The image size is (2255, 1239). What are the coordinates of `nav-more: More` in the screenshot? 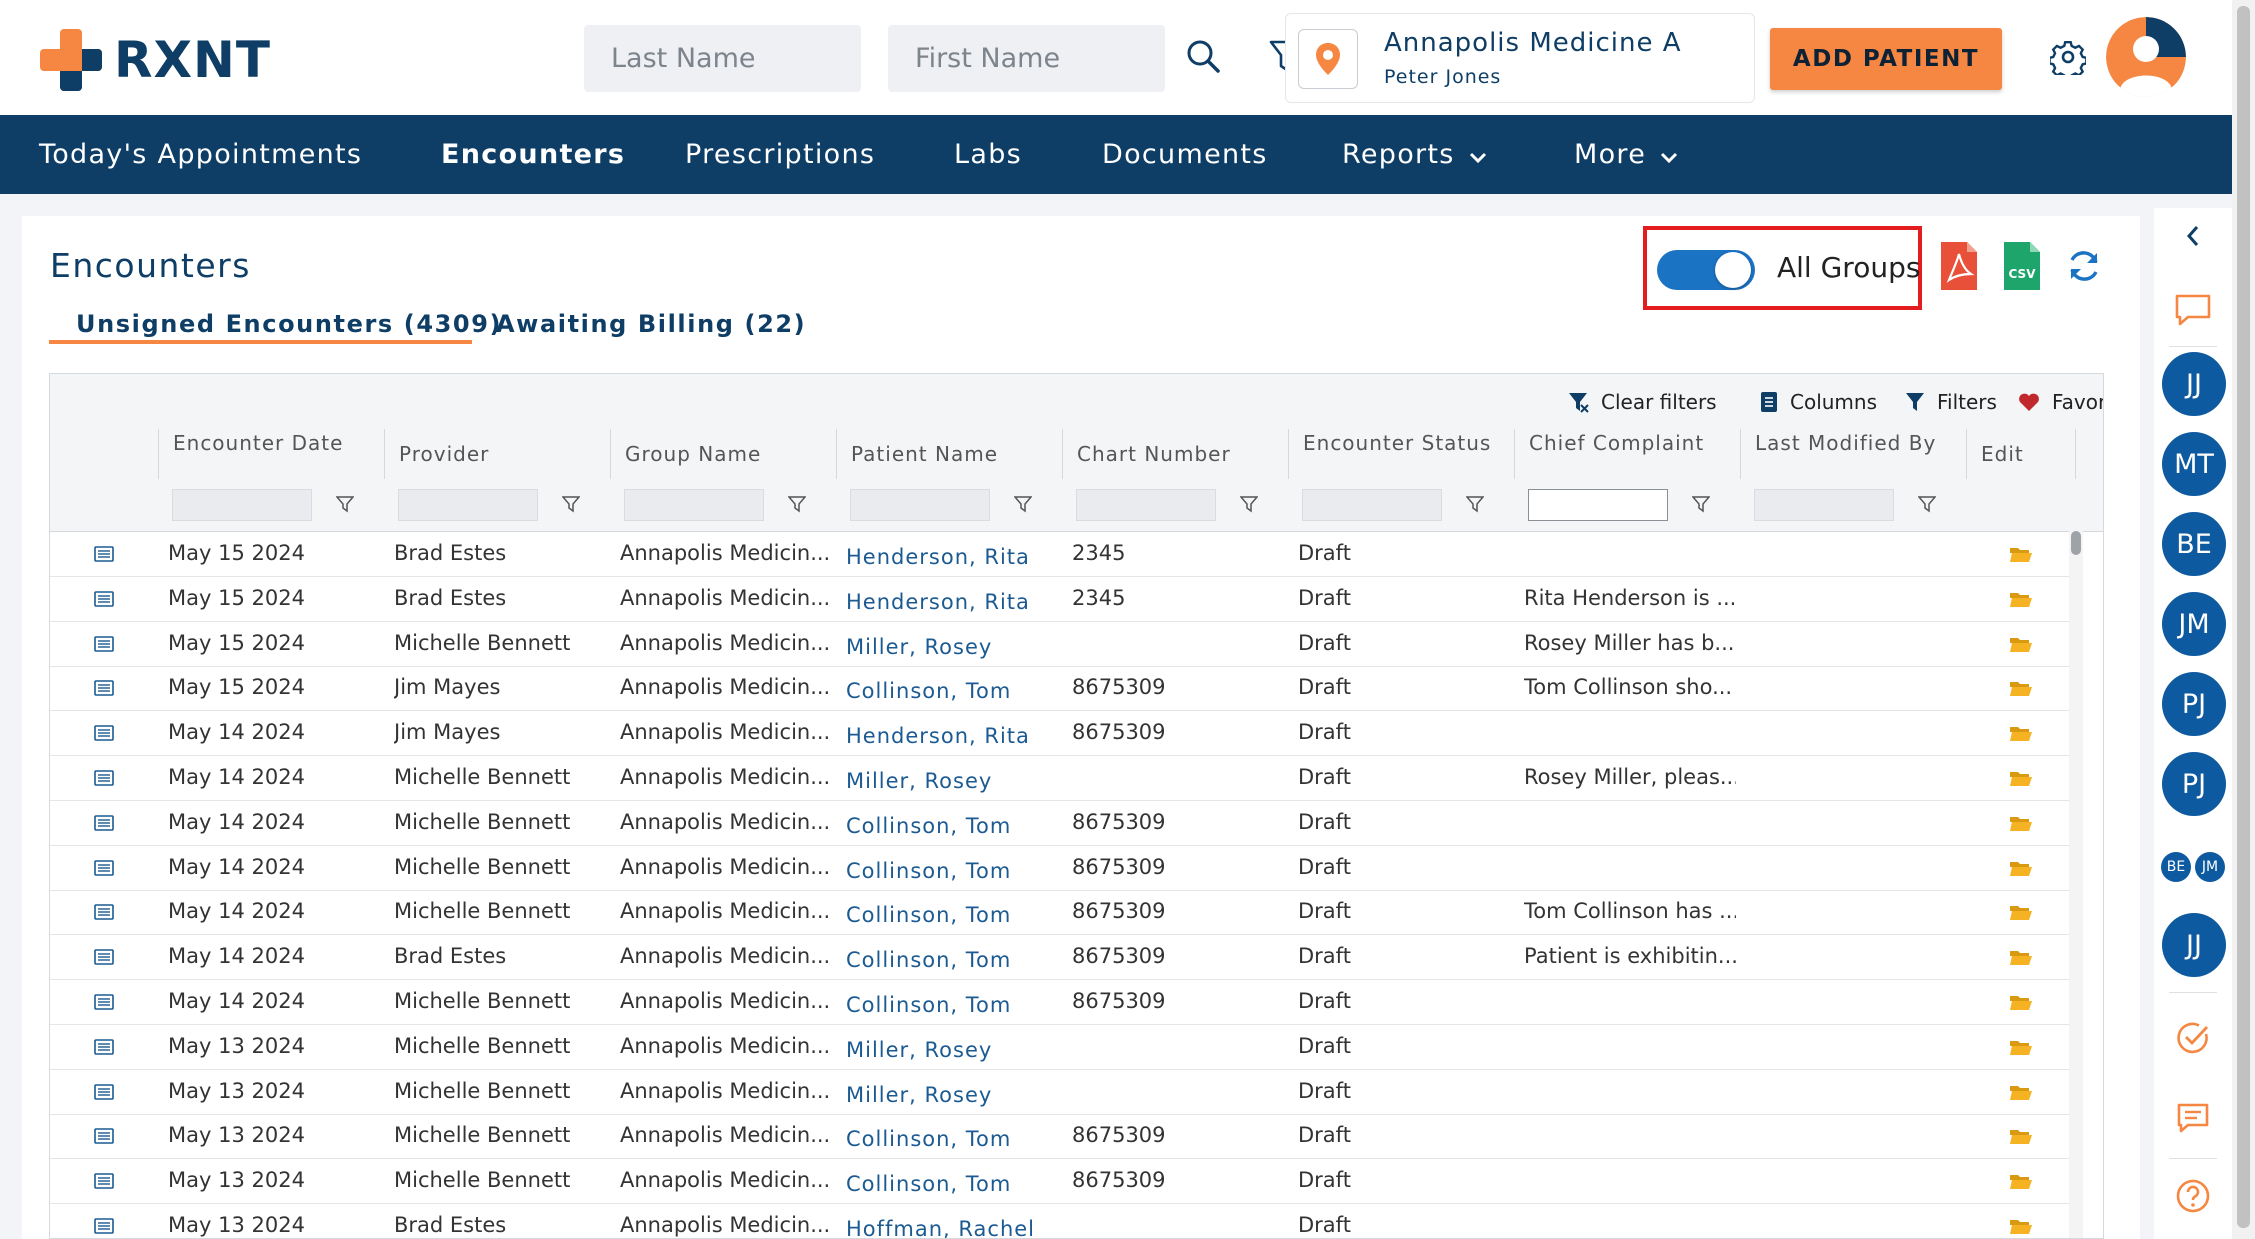 It's located at (1626, 154).